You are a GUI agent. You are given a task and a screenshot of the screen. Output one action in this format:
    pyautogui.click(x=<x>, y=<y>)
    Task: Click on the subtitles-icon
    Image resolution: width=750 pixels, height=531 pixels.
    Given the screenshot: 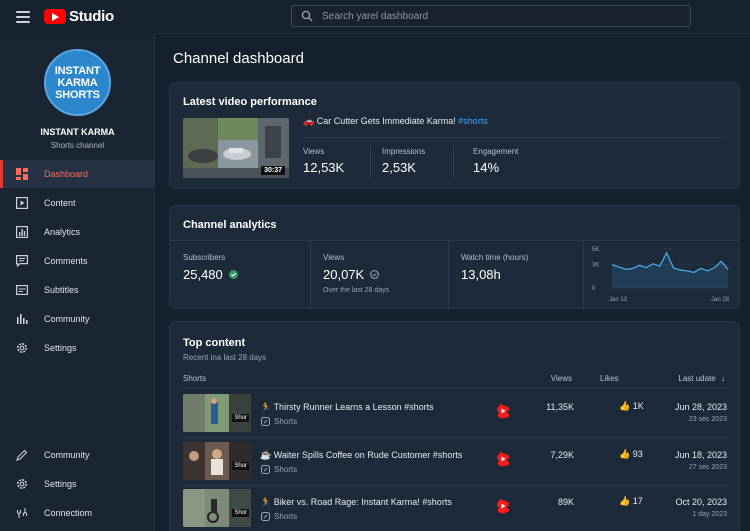 What is the action you would take?
    pyautogui.click(x=22, y=290)
    